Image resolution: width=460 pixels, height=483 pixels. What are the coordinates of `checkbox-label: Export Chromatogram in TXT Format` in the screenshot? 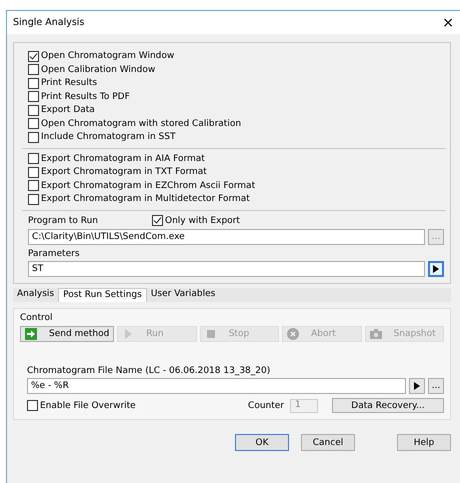 It's located at (124, 172).